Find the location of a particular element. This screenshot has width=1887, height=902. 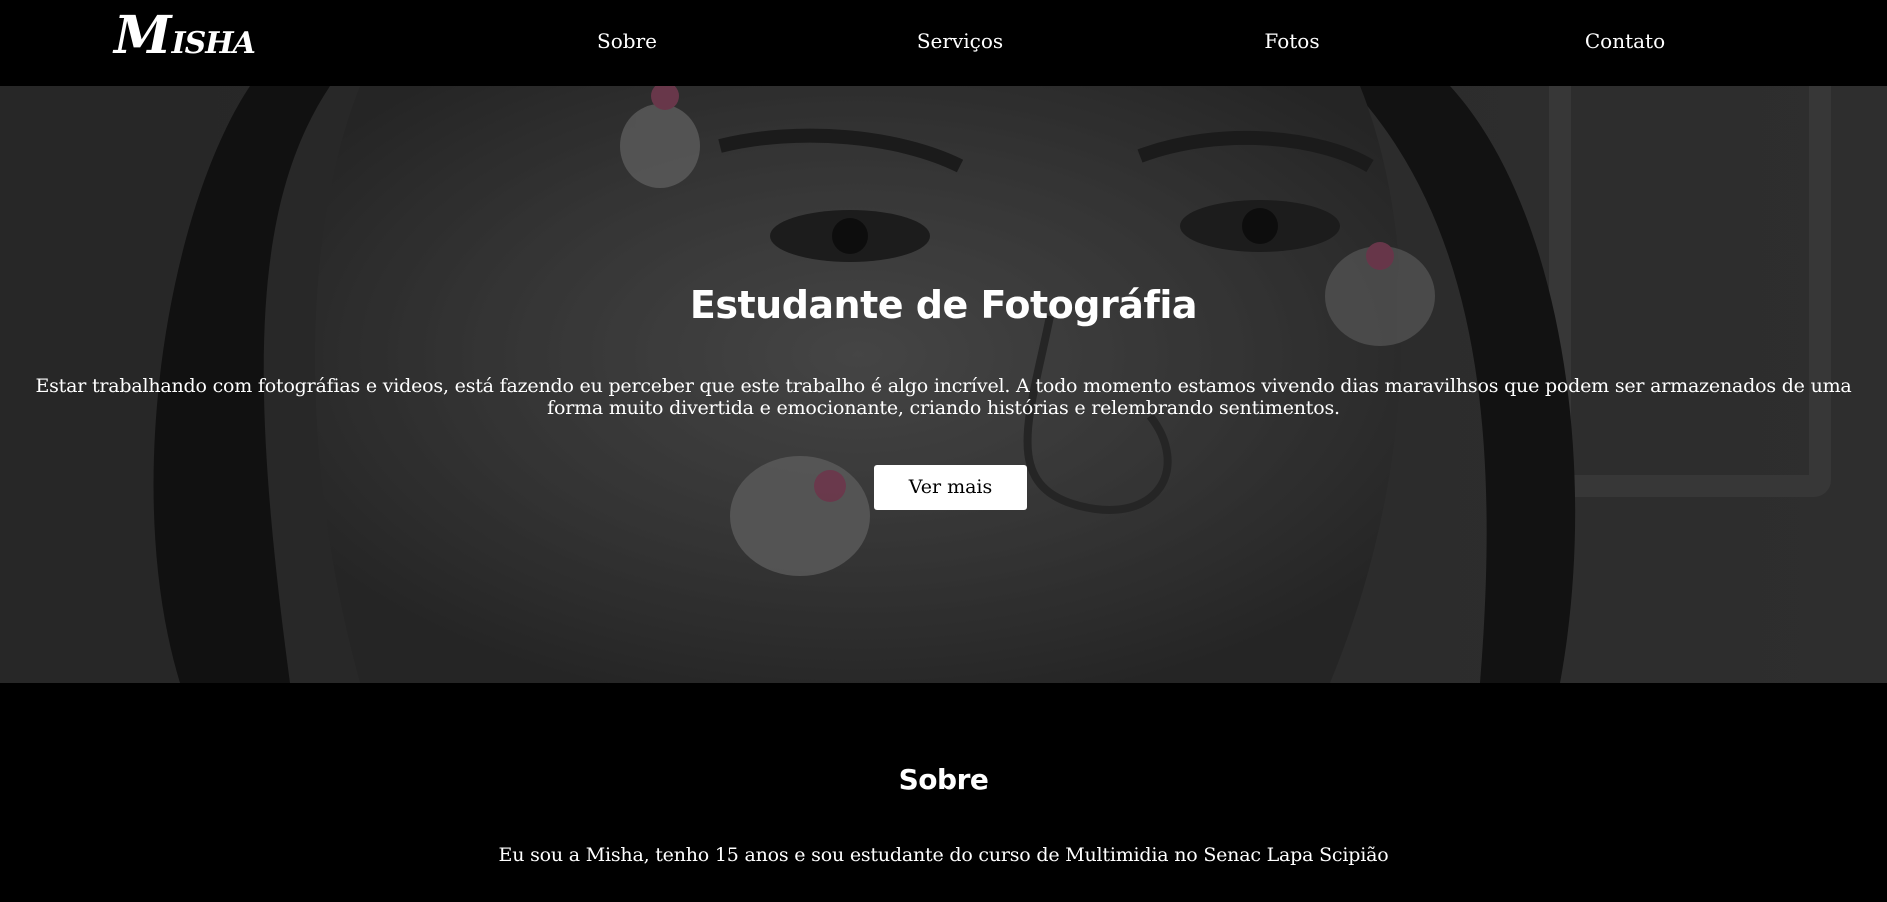

site-logo: M ISHA is located at coordinates (185, 35).